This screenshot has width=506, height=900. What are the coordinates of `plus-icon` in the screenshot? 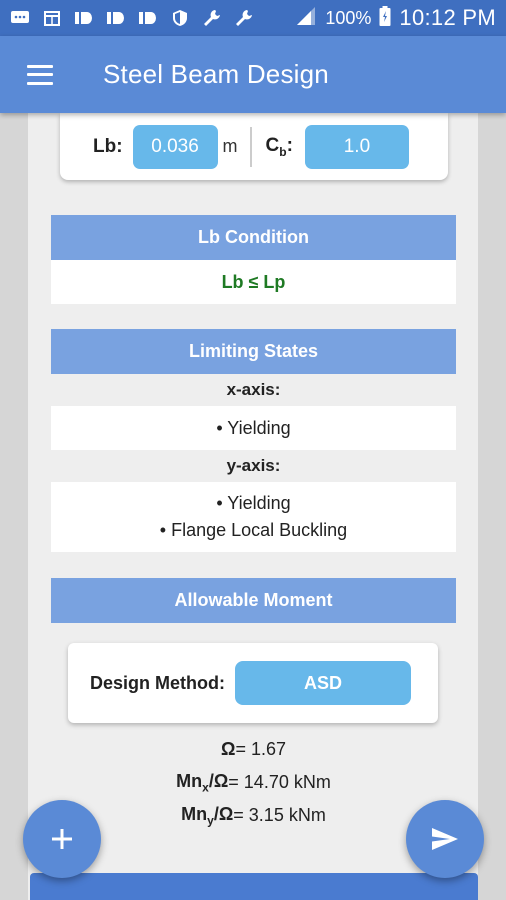 It's located at (62, 839).